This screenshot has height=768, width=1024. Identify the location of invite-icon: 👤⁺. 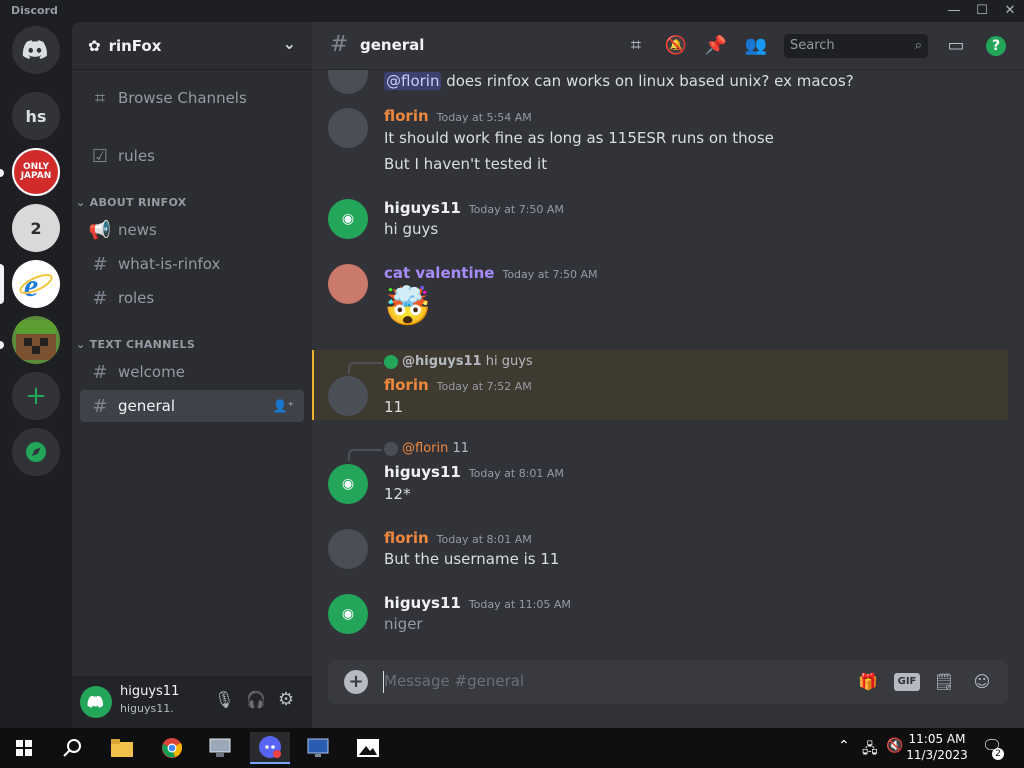
(283, 406).